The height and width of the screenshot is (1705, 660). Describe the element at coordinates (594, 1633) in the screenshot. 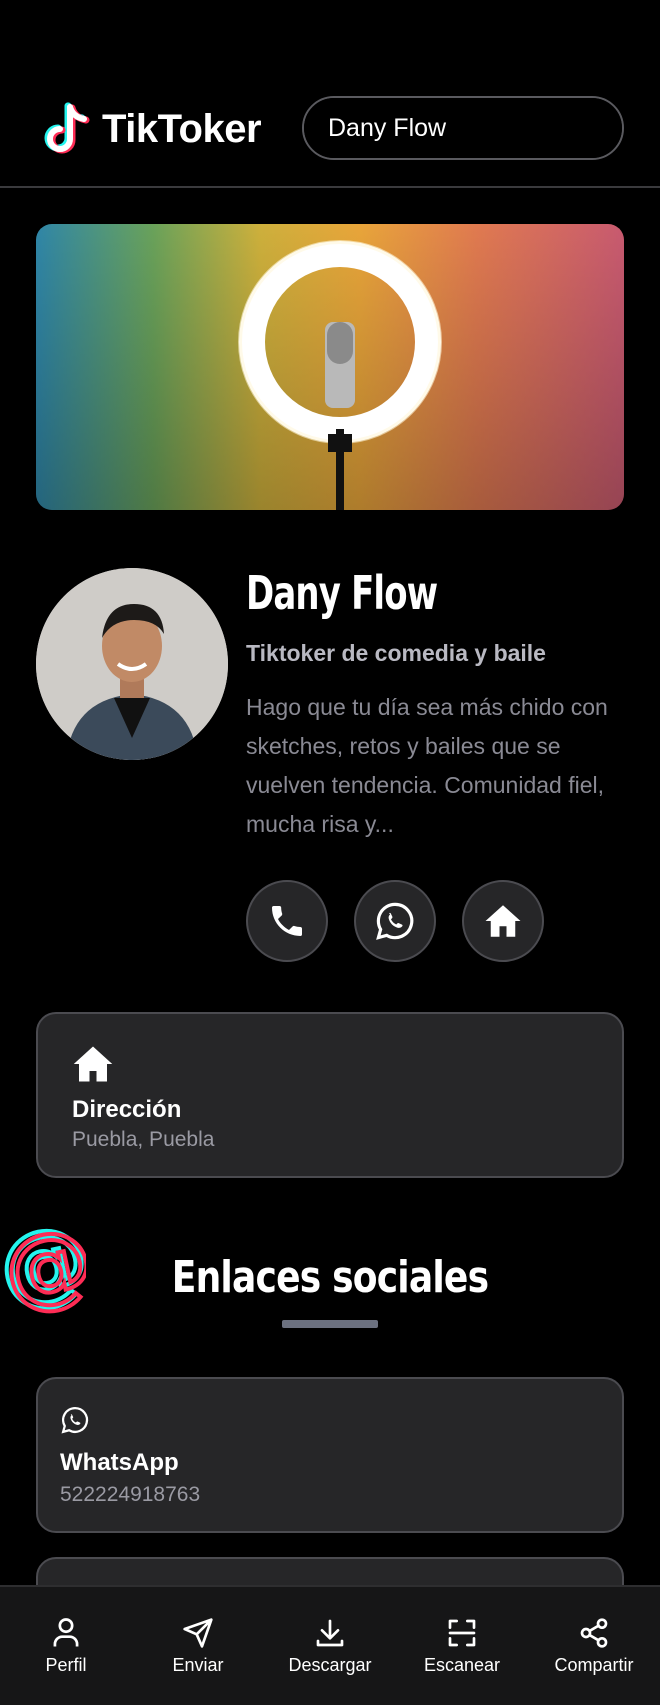

I see `share-icon` at that location.